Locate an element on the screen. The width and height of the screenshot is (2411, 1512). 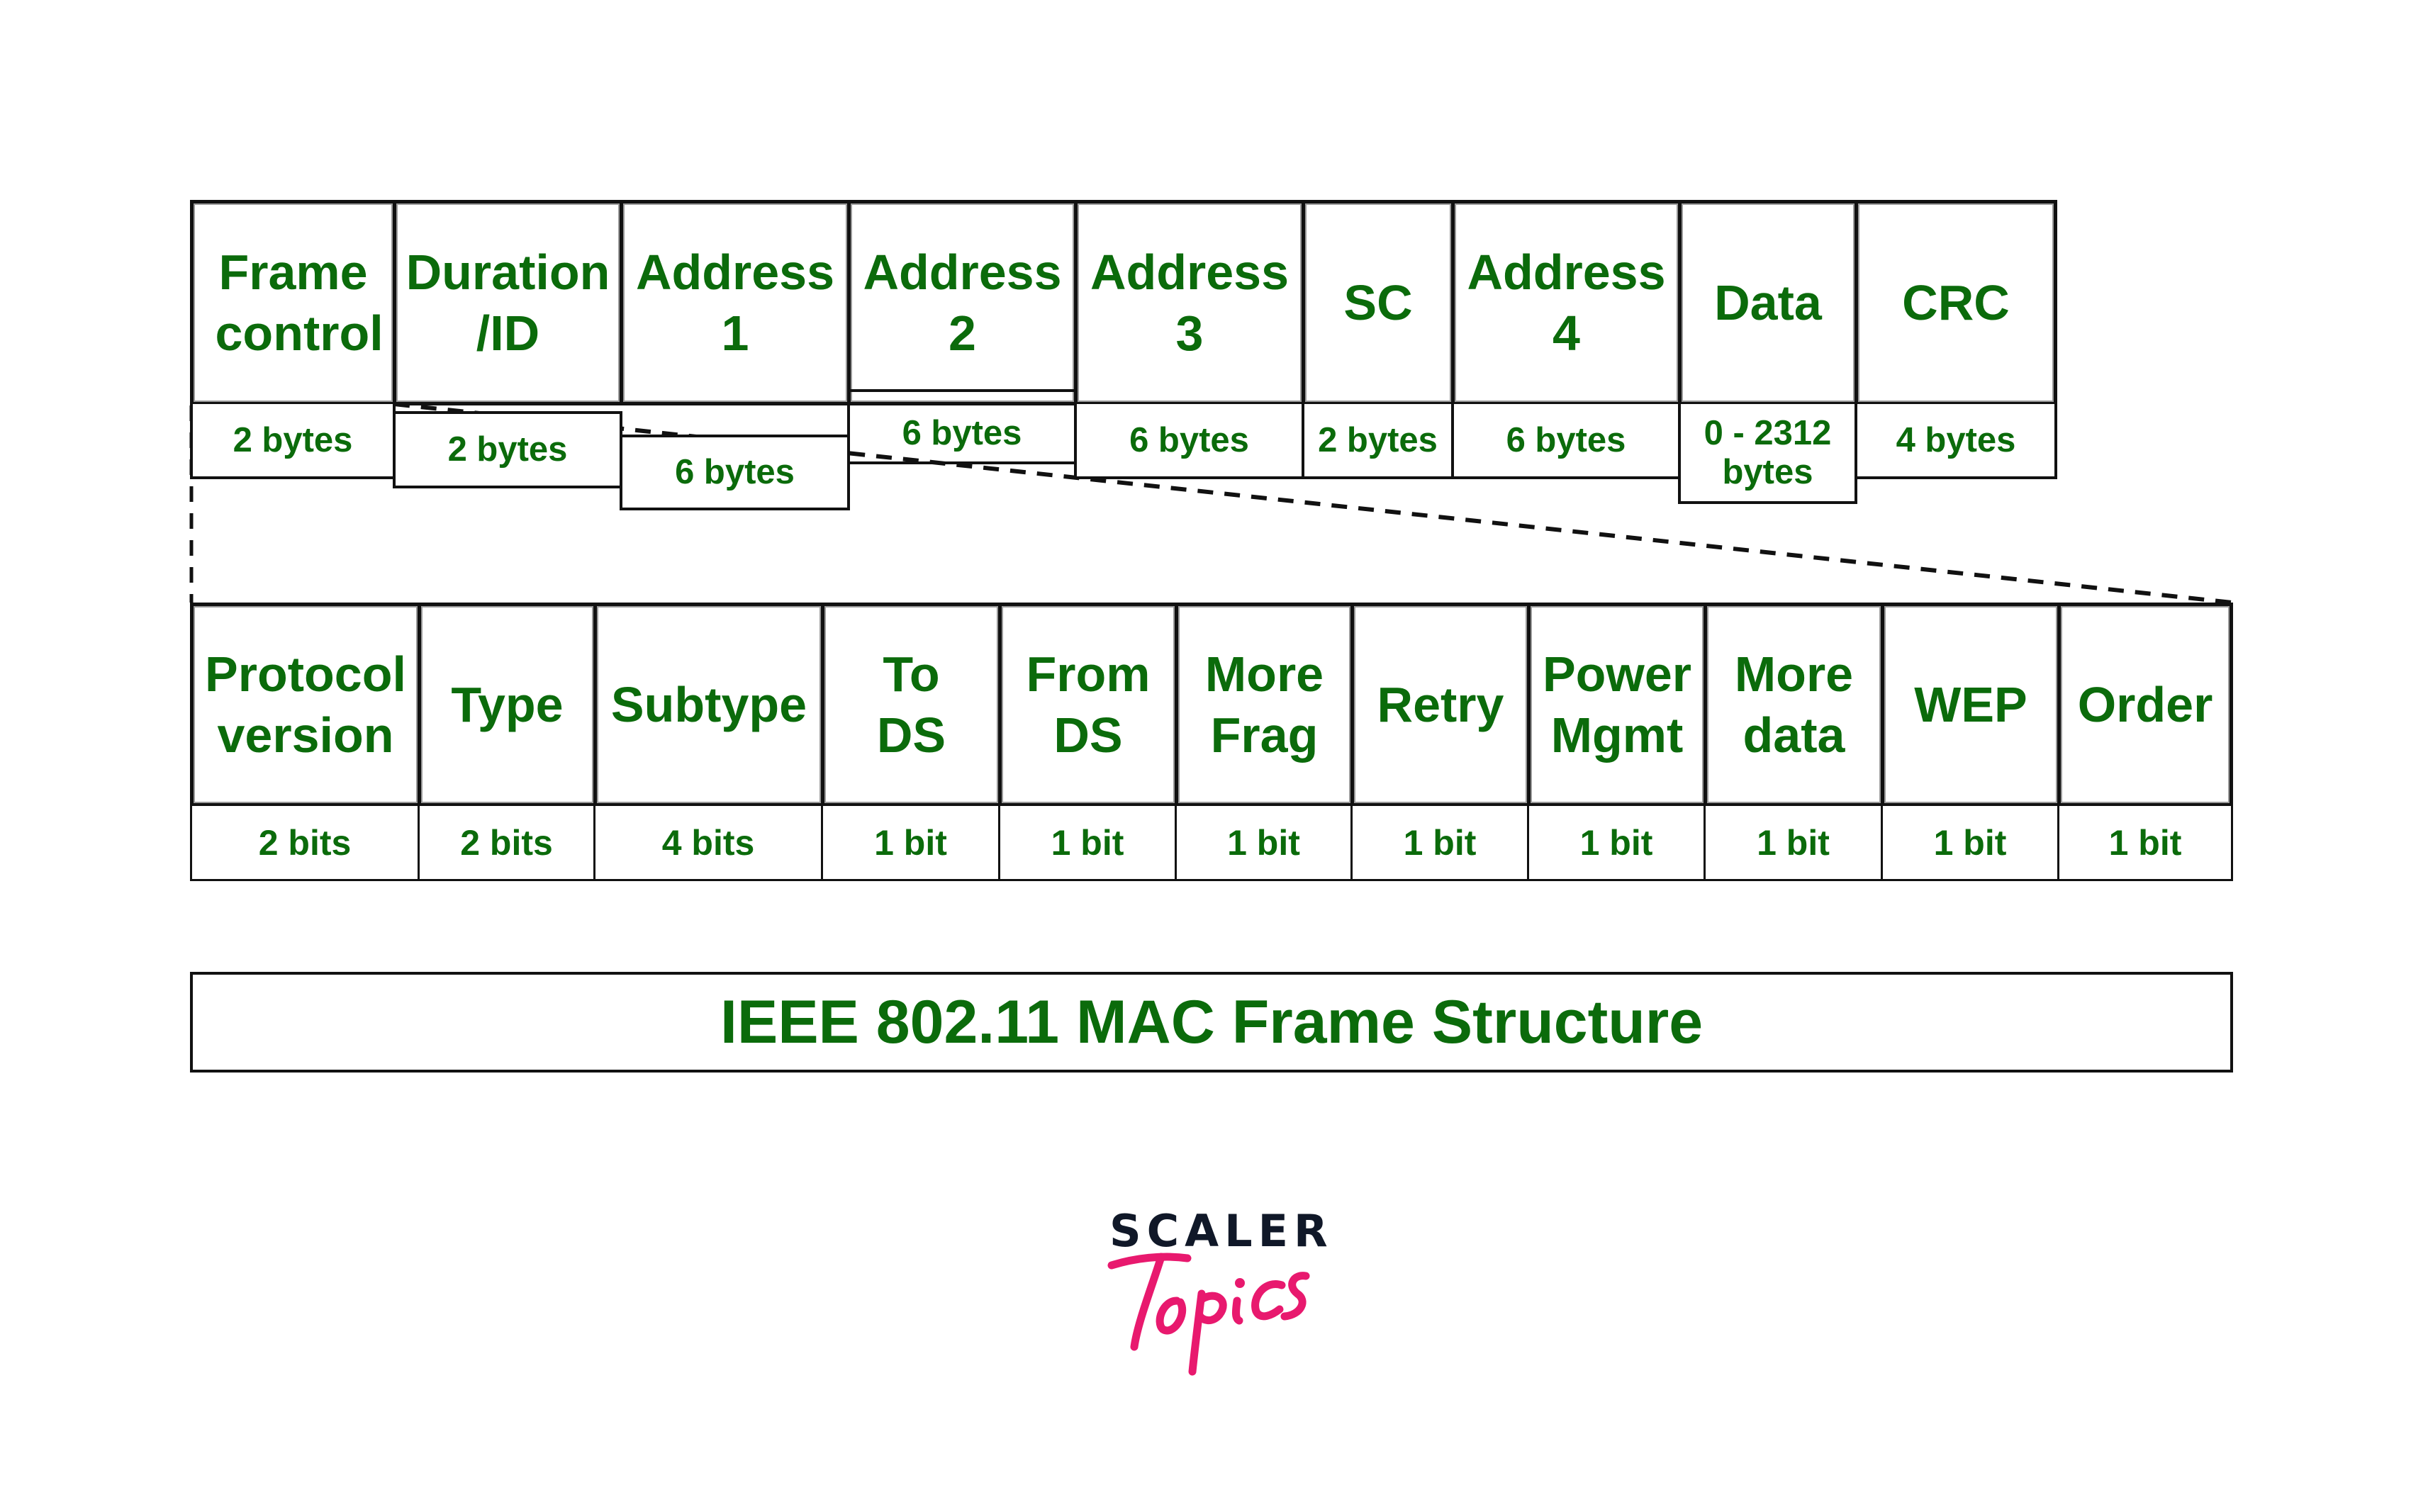
fc-size-more-data: 1 bit is located at coordinates (1794, 842).